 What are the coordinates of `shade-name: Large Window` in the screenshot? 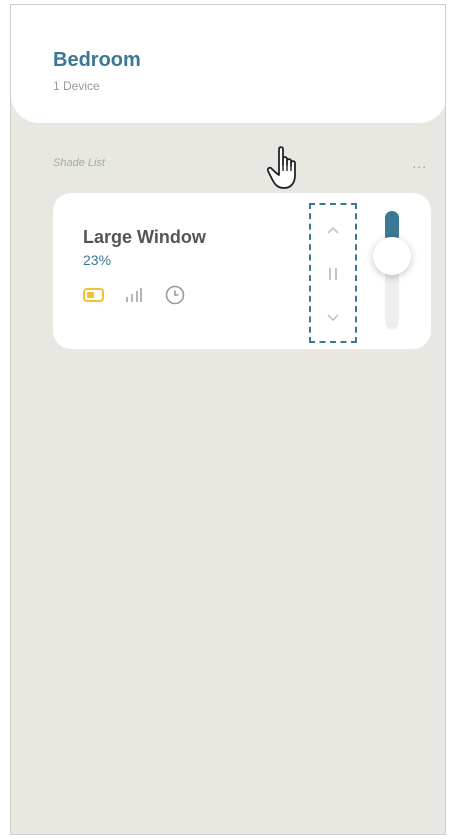 It's located at (144, 237).